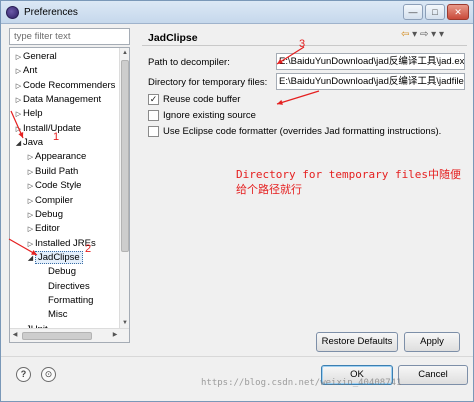 This screenshot has width=474, height=402. I want to click on title-bar: Preferences — □ ✕, so click(237, 12).